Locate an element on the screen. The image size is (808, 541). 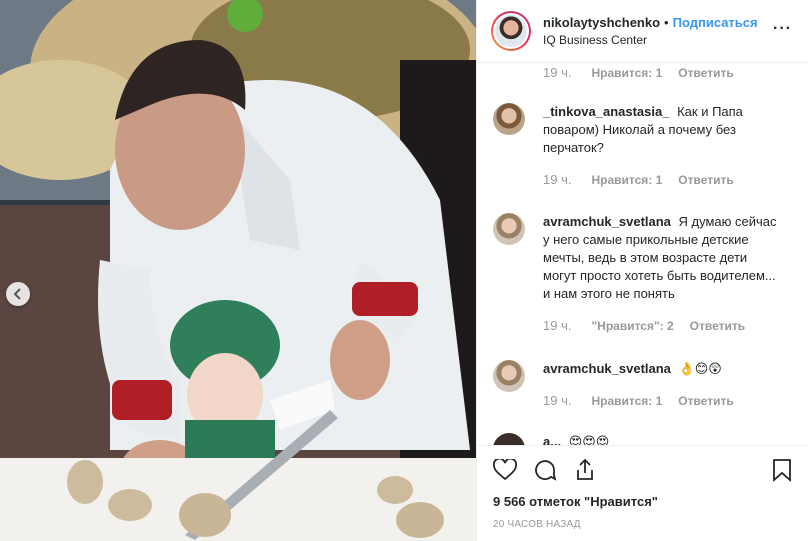
comment-likes: "Нравится": 2 is located at coordinates (632, 326).